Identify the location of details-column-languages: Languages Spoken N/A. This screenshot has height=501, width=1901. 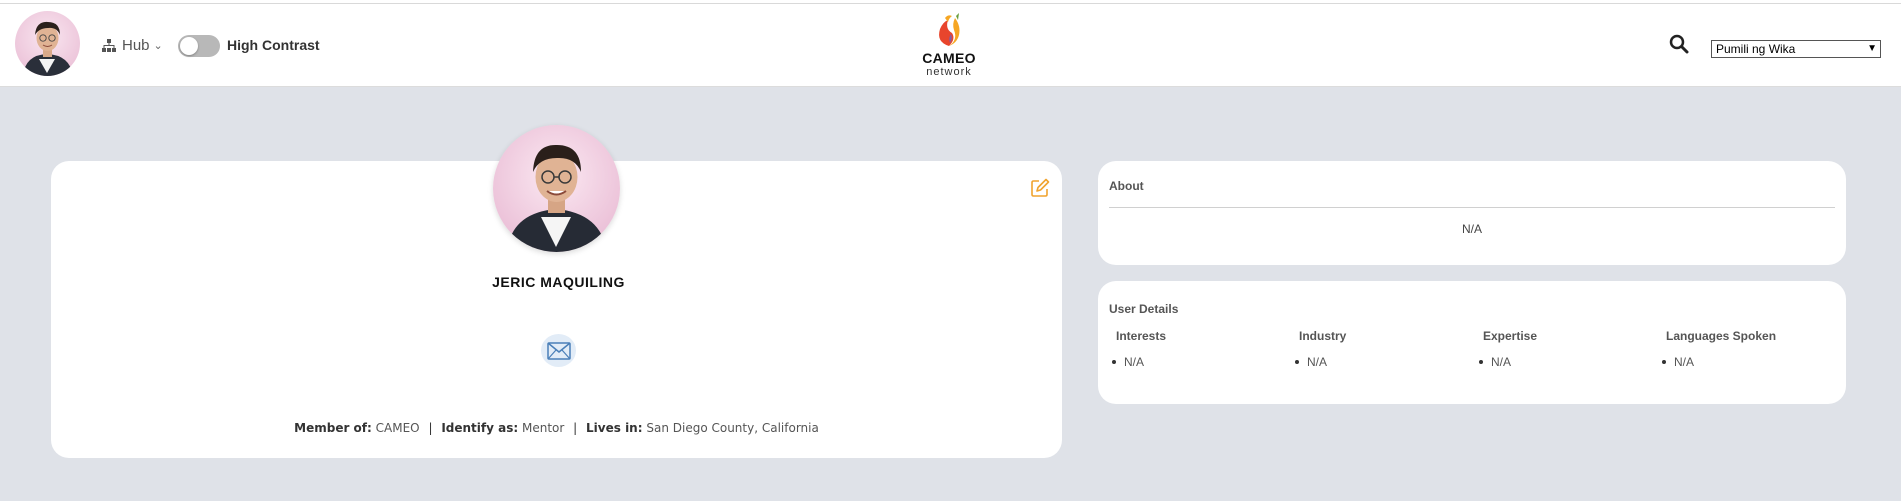
(1749, 349).